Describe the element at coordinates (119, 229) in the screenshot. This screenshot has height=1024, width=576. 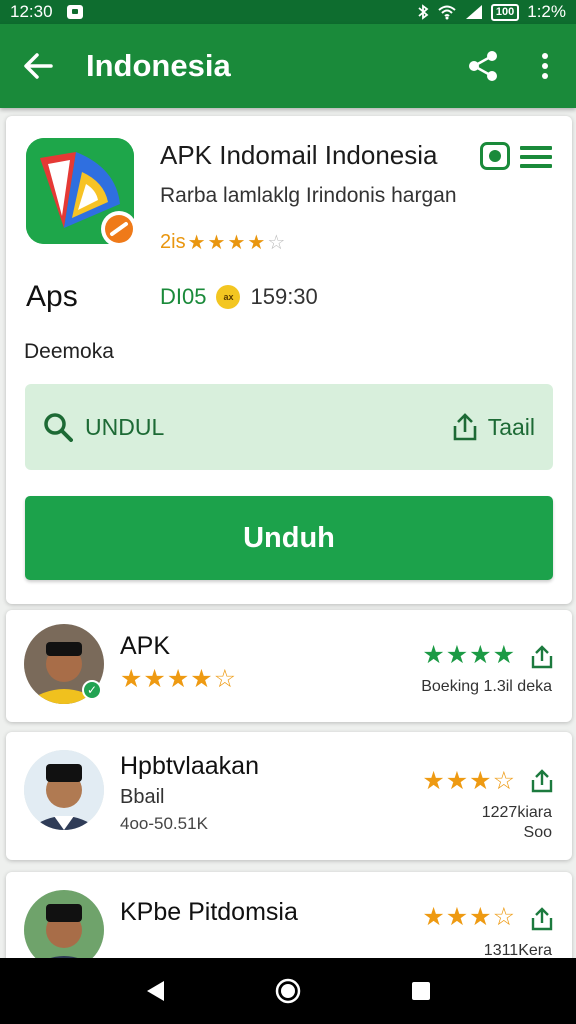
I see `badge-icon` at that location.